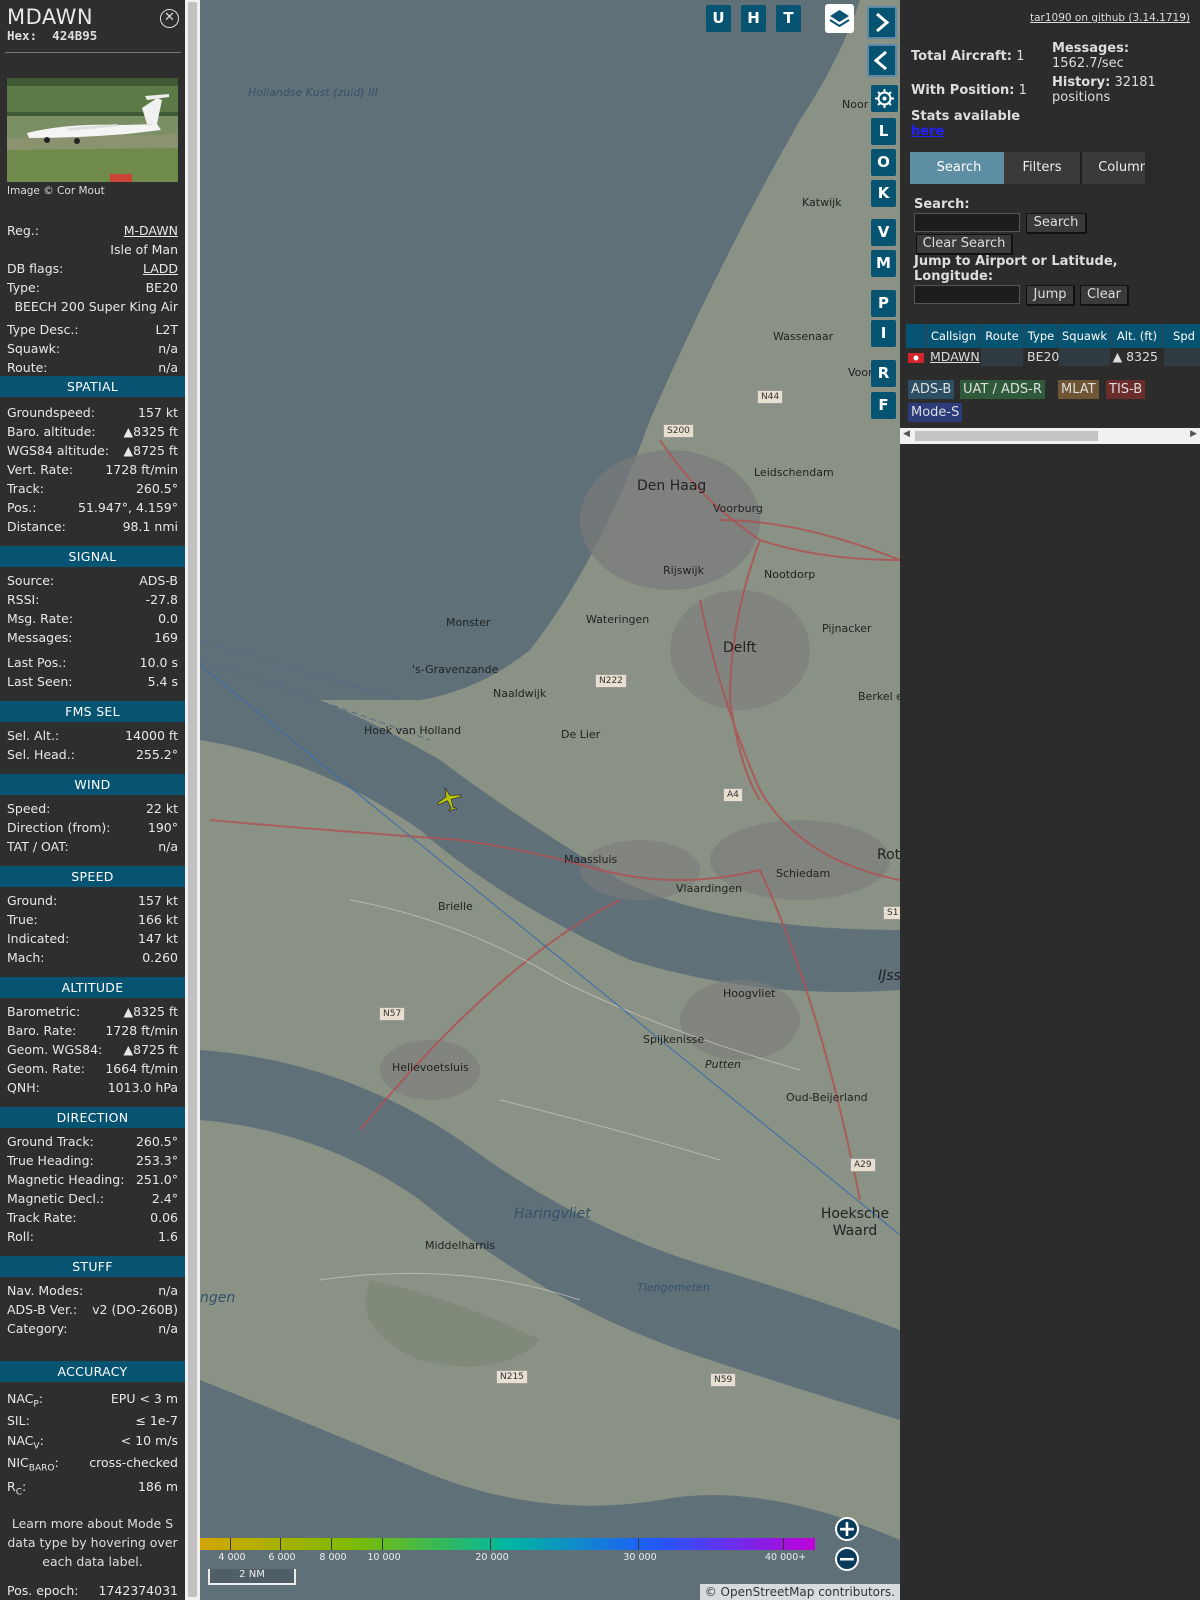  I want to click on section-header-stuff: STUFF, so click(92, 1266).